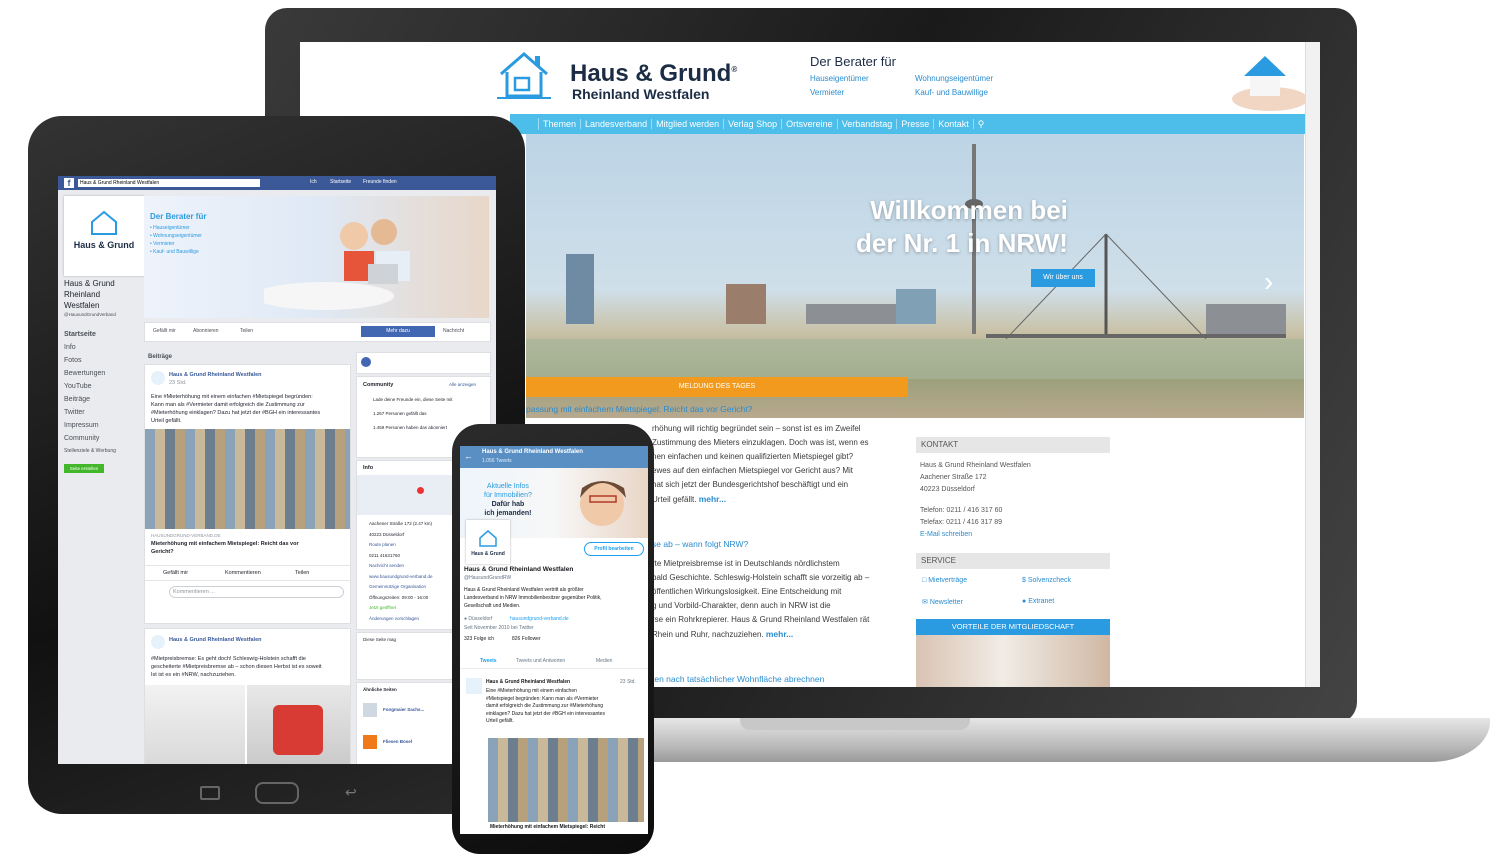 The width and height of the screenshot is (1490, 854). I want to click on side-menu-item: Twitter, so click(90, 412).